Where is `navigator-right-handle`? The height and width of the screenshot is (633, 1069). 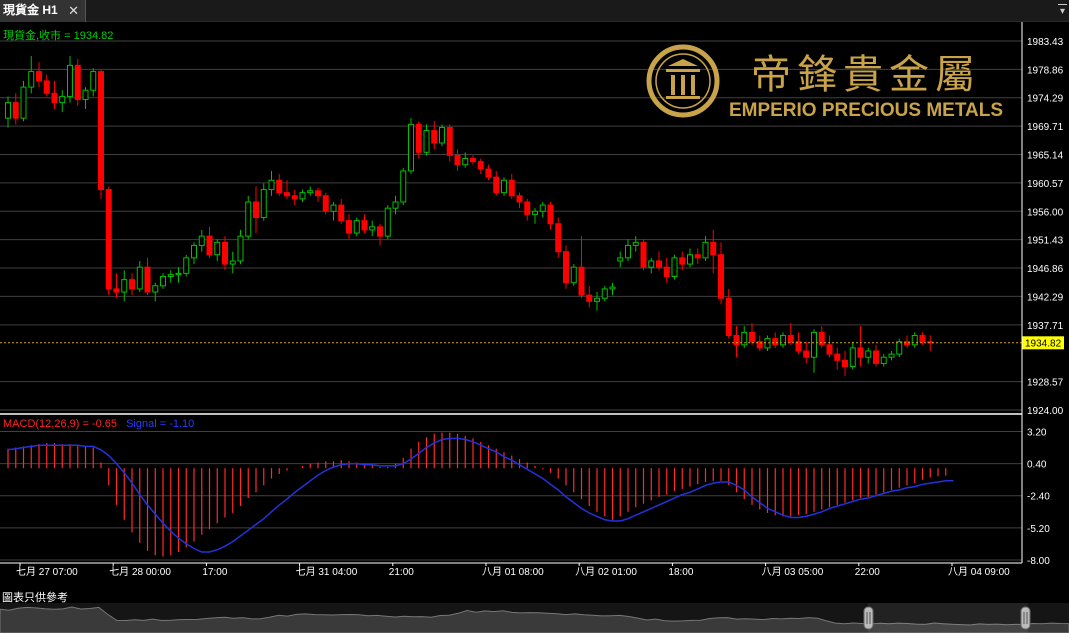 navigator-right-handle is located at coordinates (1025, 618).